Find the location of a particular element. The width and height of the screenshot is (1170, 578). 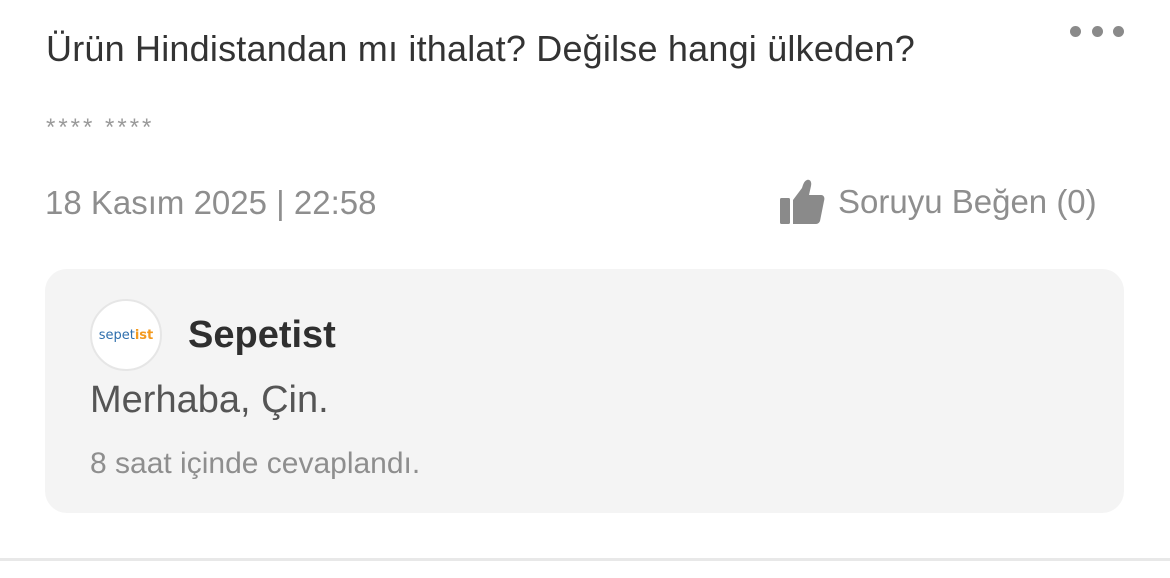

seller-name: Sepetist is located at coordinates (262, 335).